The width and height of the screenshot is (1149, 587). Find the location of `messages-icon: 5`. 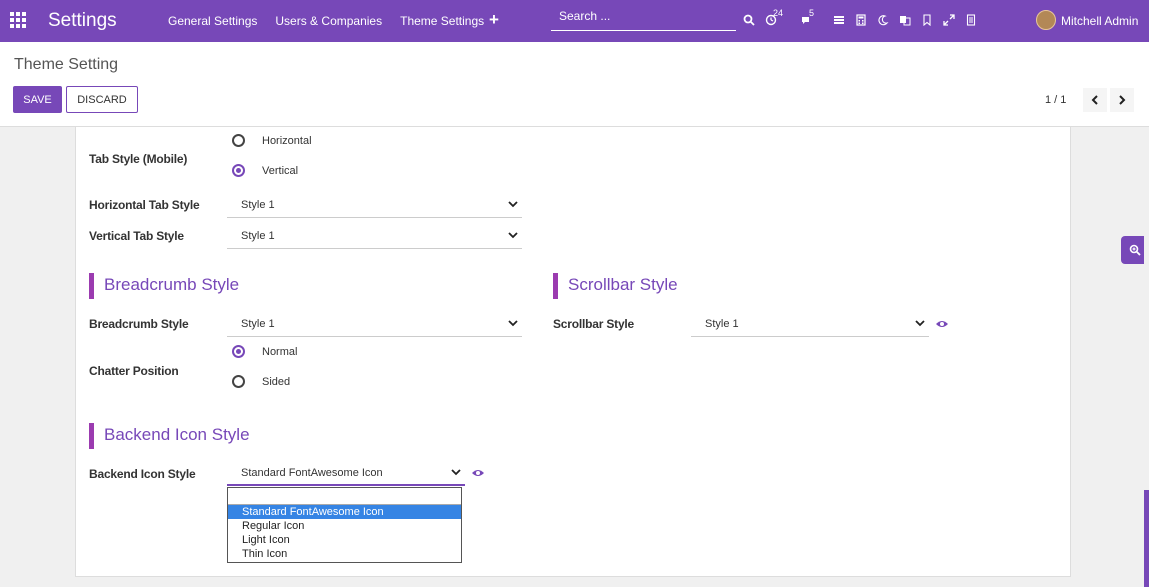

messages-icon: 5 is located at coordinates (807, 18).